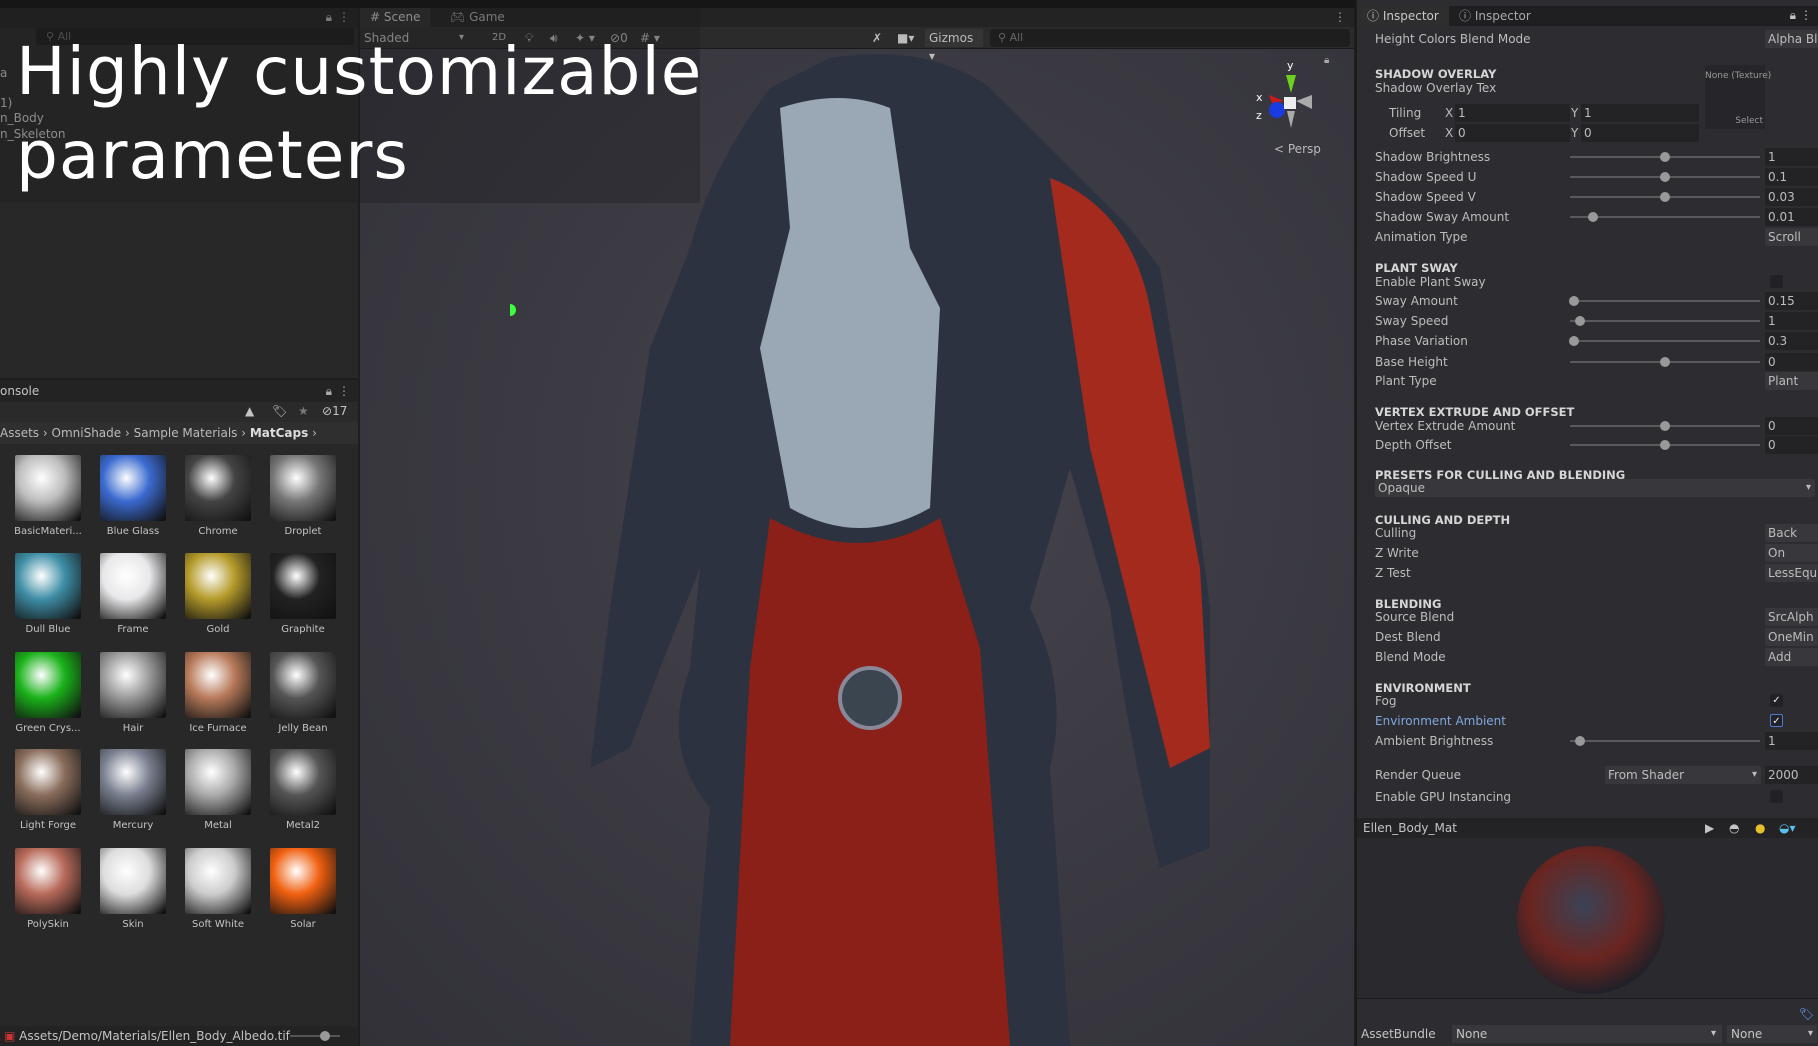 This screenshot has height=1046, width=1818. I want to click on enable-gpu-instancing-checkbox, so click(1776, 796).